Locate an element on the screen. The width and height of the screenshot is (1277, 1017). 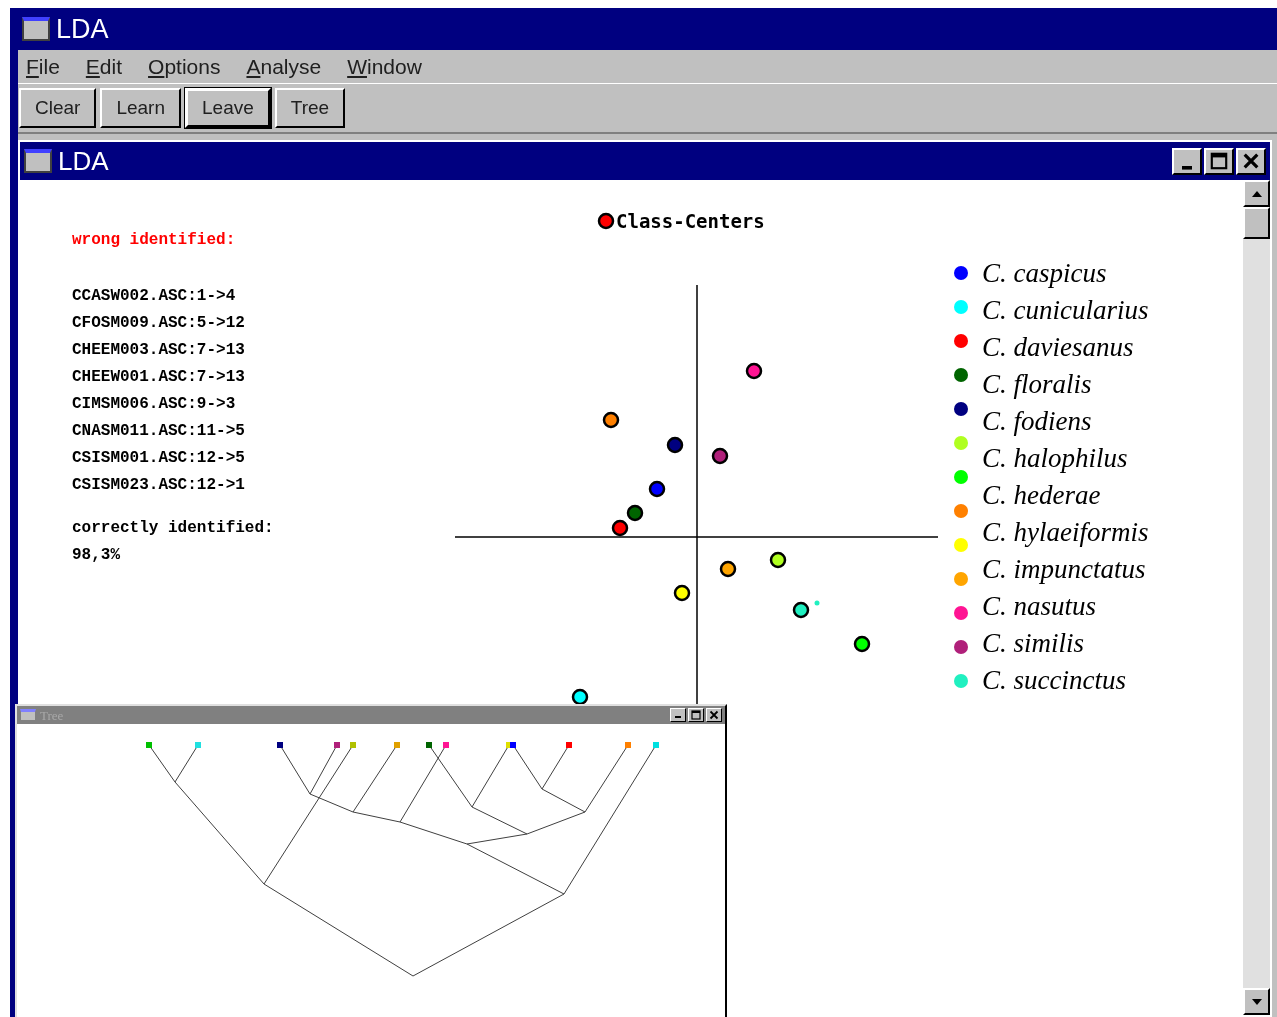
error-heading: wrong identified: is located at coordinates (154, 240).